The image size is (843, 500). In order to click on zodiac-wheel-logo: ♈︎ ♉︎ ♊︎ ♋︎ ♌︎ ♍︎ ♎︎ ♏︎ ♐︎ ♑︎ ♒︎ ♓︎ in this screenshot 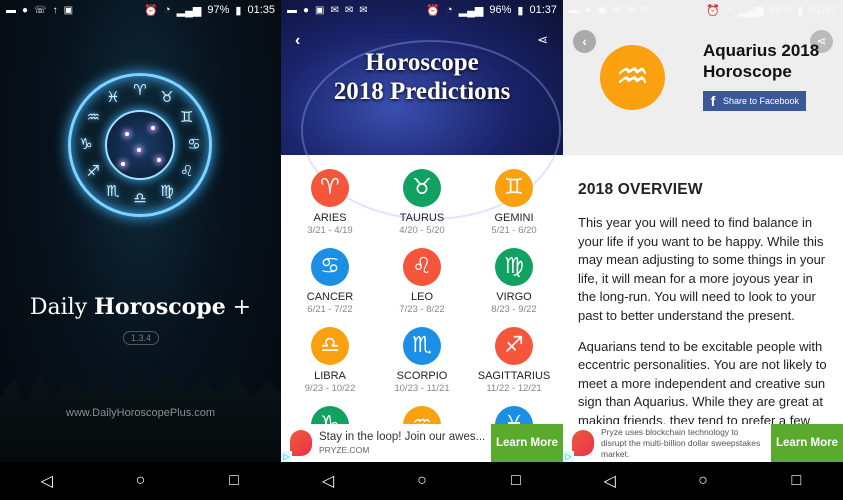, I will do `click(140, 145)`.